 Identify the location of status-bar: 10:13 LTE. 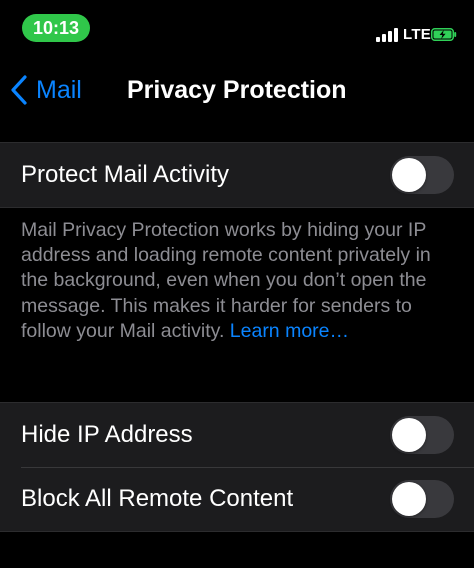
(237, 28).